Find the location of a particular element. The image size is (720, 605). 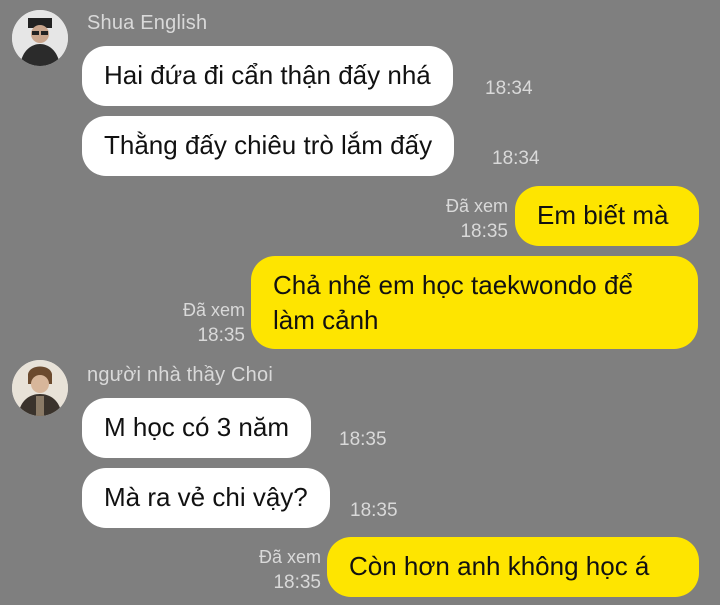

sender-name: Shua English is located at coordinates (147, 23).